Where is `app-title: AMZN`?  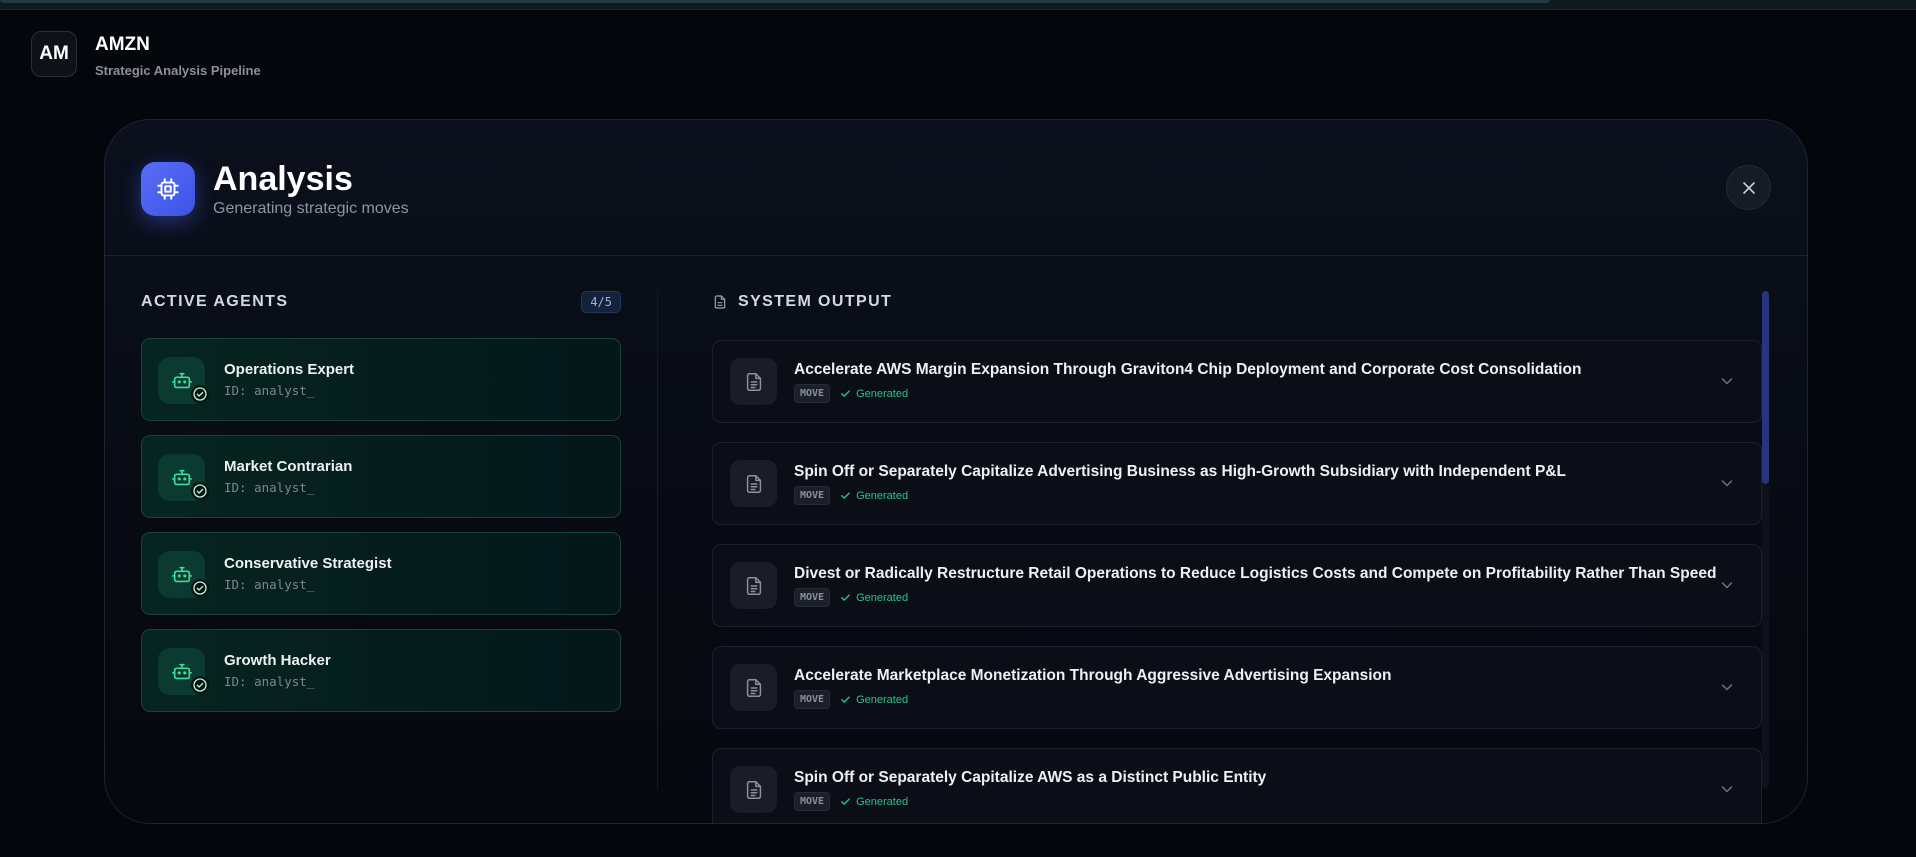
app-title: AMZN is located at coordinates (122, 44).